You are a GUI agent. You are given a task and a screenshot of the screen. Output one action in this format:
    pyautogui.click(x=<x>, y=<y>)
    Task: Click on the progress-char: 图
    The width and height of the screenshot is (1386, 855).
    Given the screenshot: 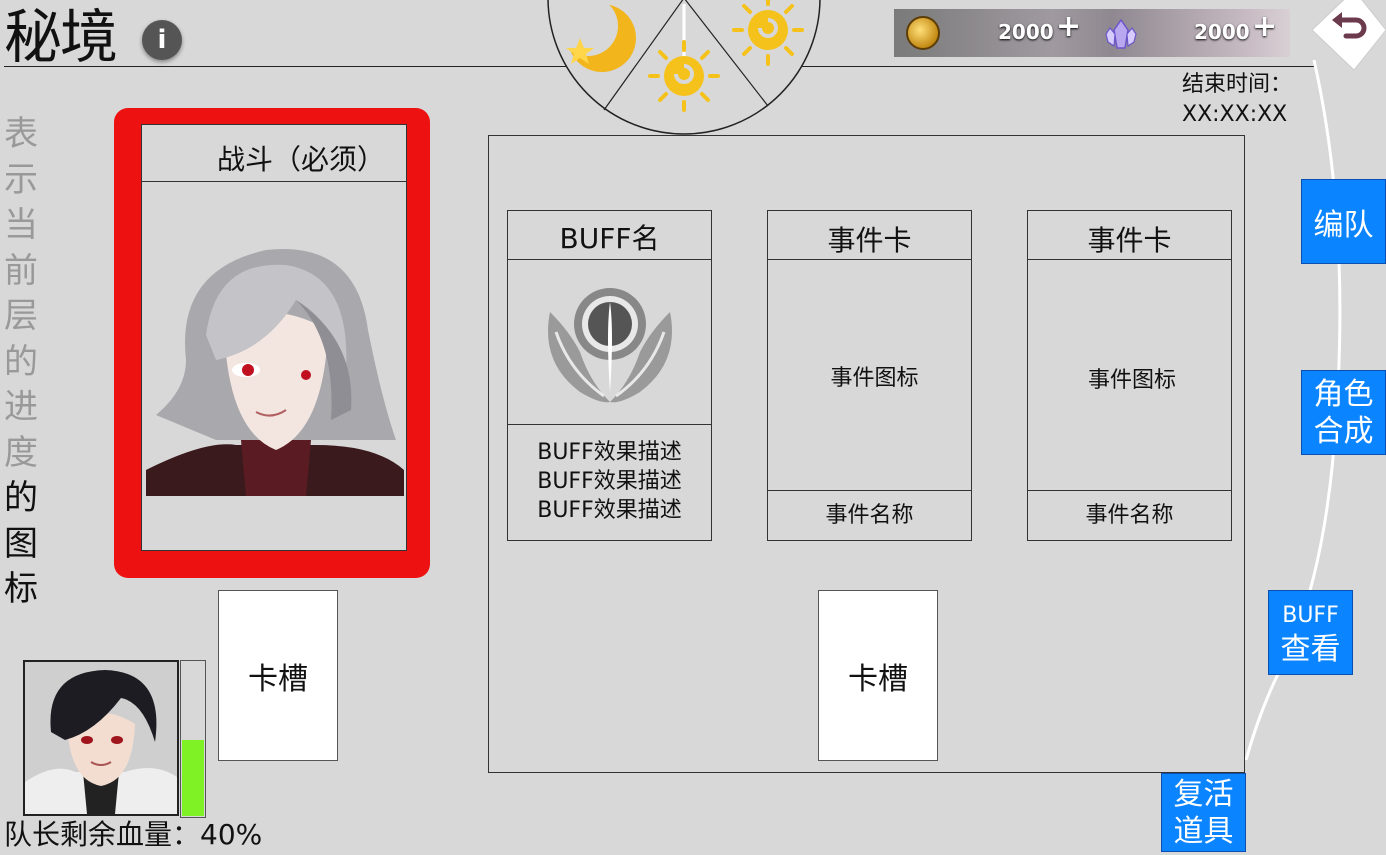 What is the action you would take?
    pyautogui.click(x=21, y=543)
    